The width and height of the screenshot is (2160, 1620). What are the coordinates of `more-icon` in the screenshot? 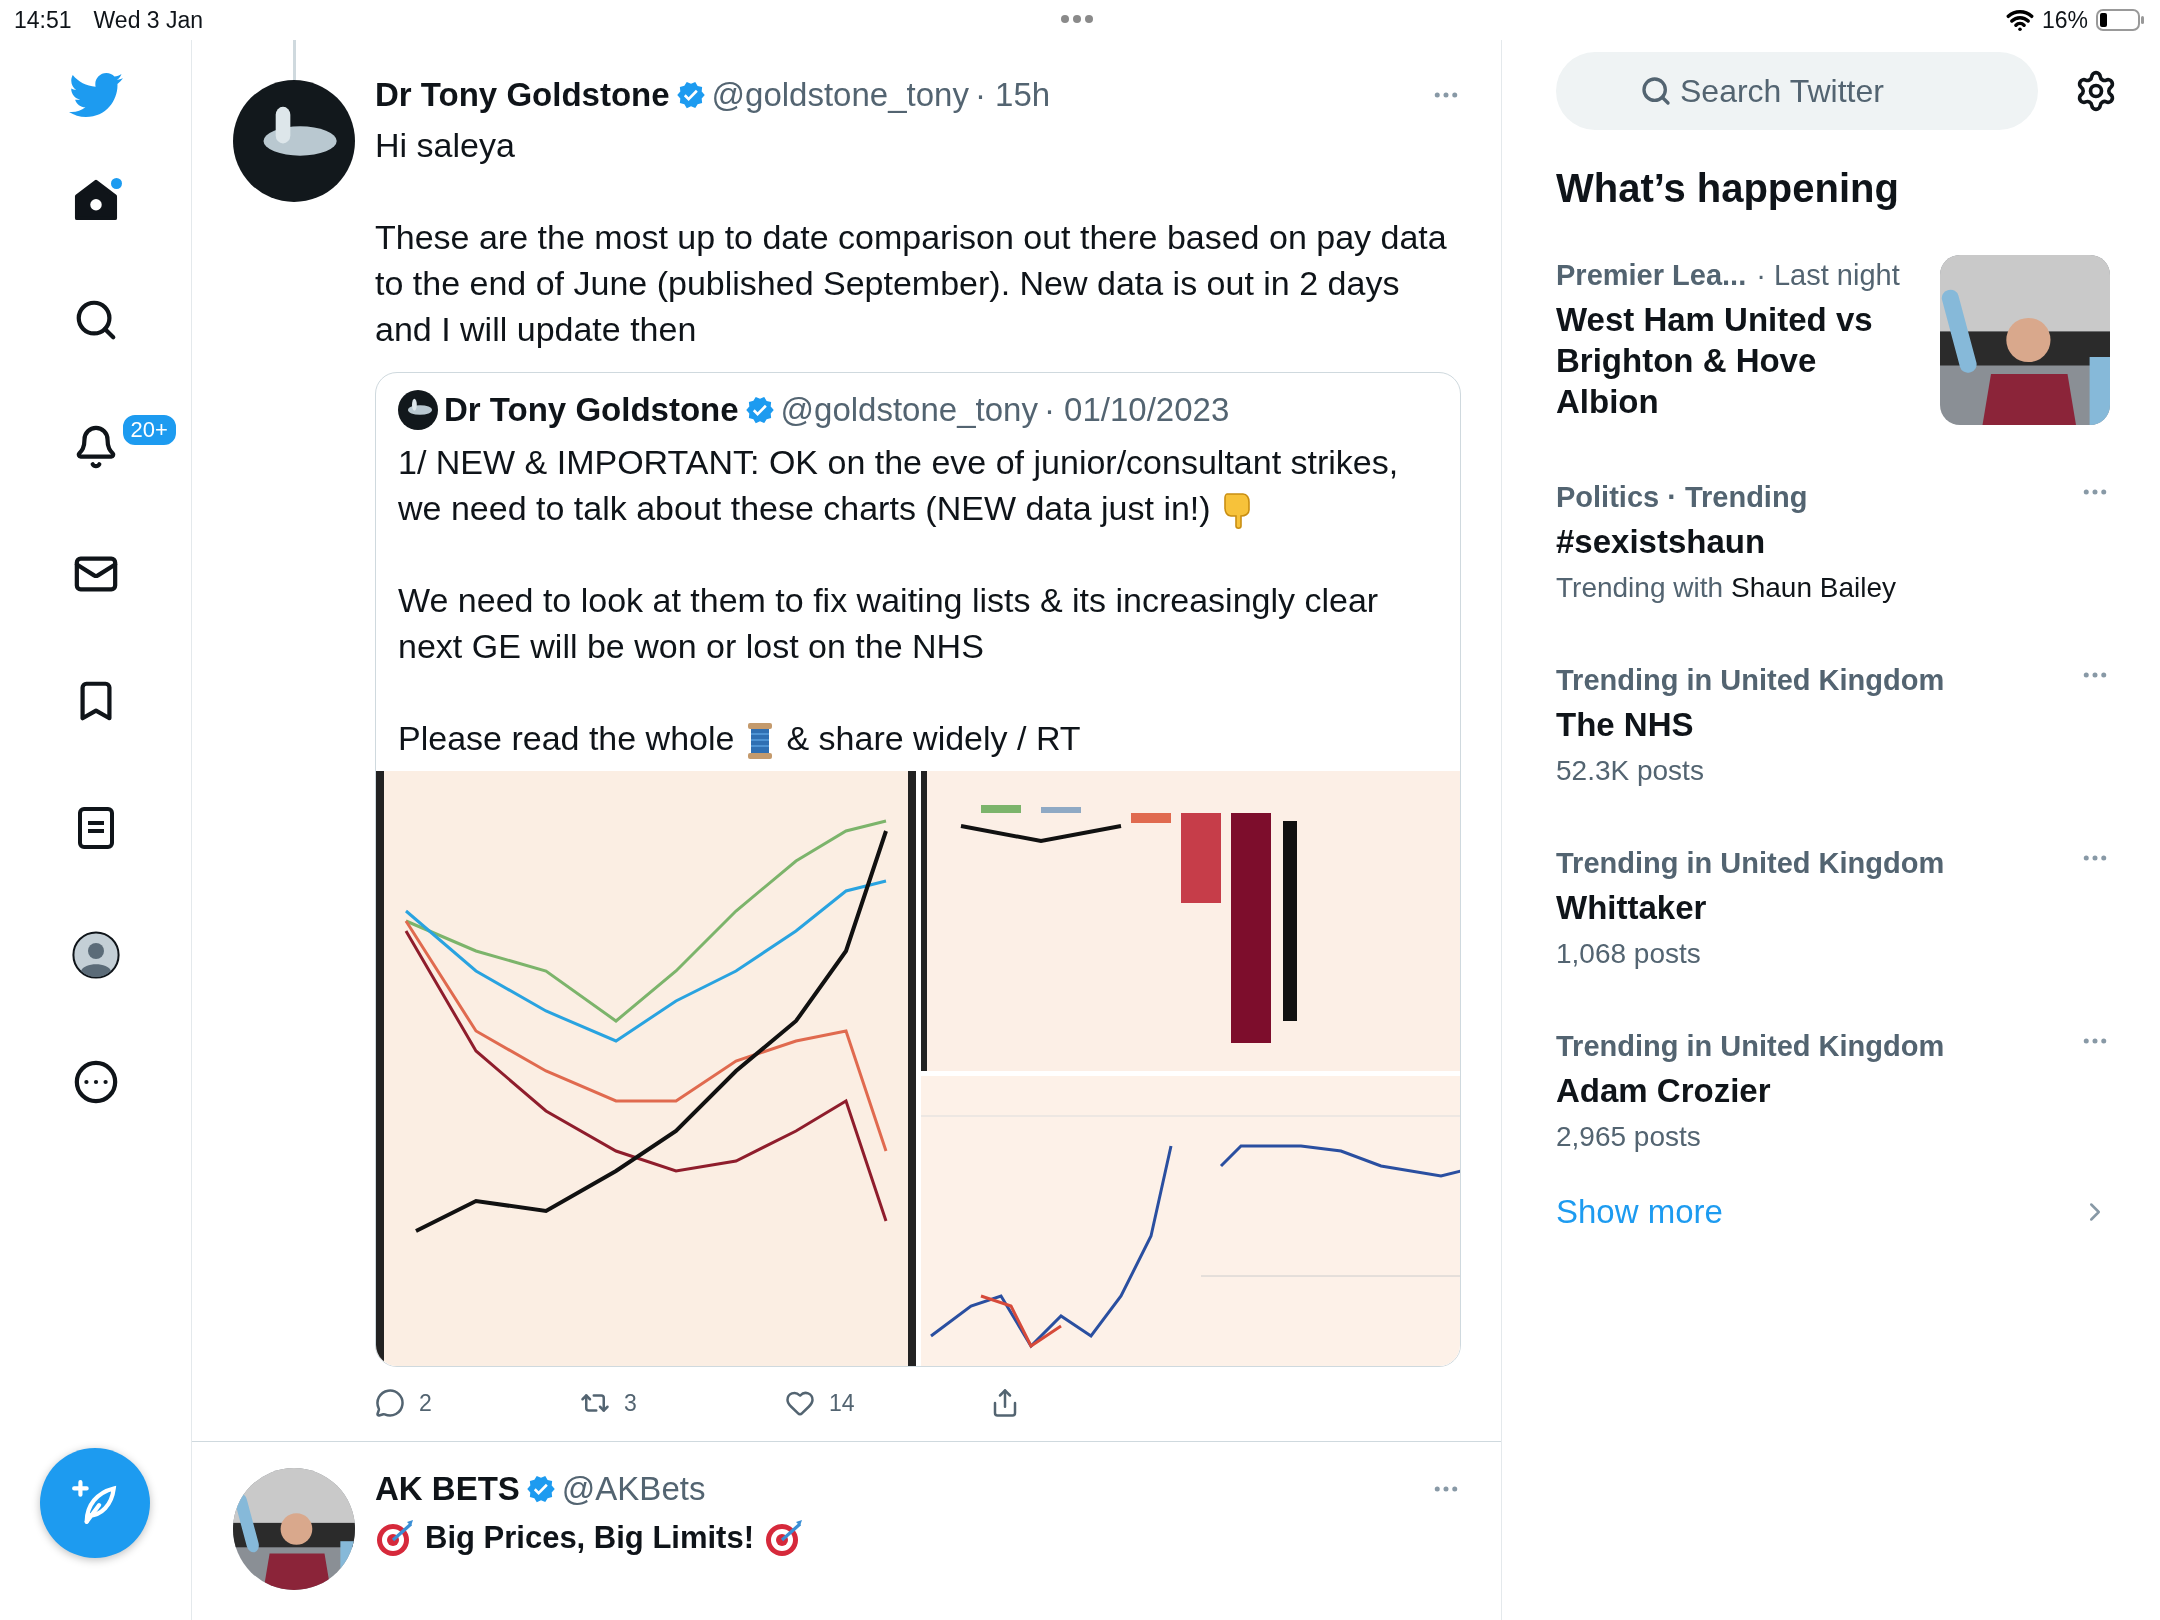 It's located at (95, 1081).